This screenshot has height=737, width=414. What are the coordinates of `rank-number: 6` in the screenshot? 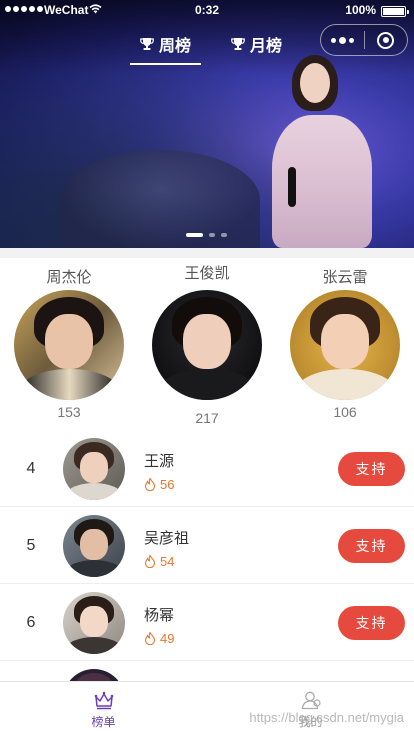 It's located at (31, 622).